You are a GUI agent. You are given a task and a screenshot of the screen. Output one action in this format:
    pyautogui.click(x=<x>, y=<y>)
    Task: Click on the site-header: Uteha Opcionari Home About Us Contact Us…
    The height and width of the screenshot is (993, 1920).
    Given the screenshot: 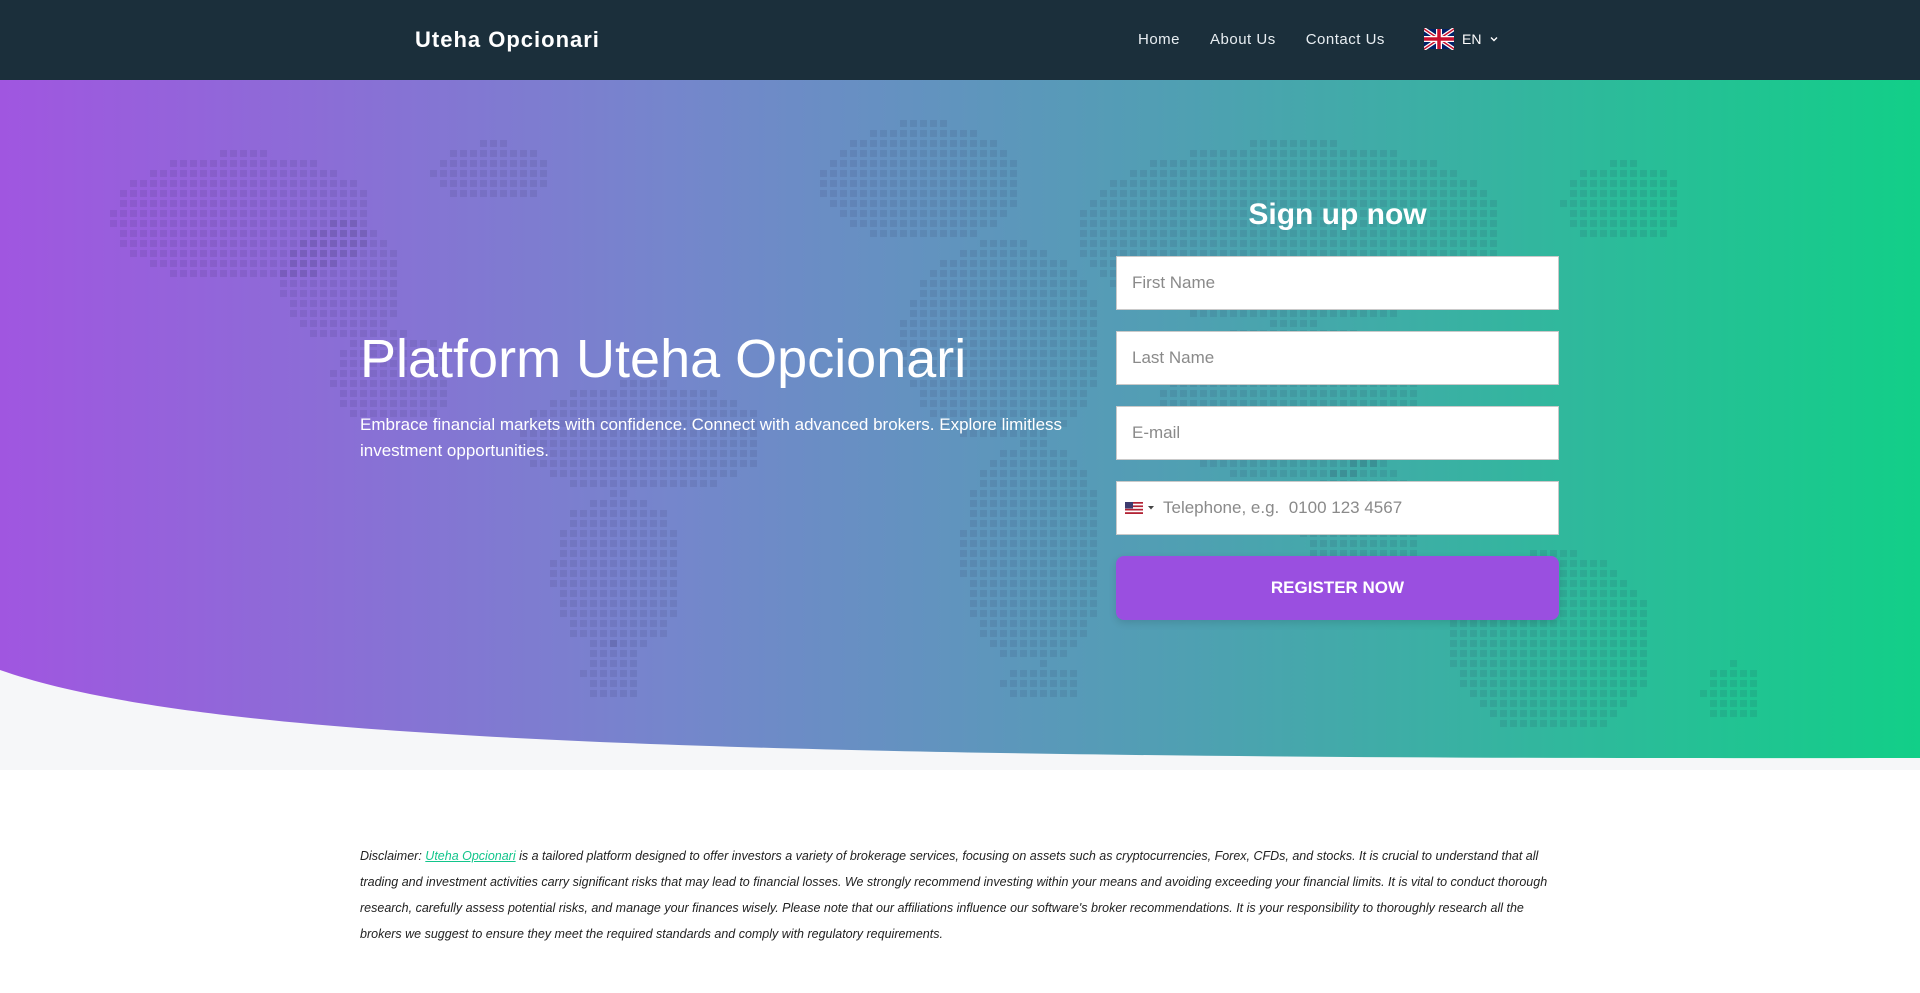 What is the action you would take?
    pyautogui.click(x=960, y=40)
    